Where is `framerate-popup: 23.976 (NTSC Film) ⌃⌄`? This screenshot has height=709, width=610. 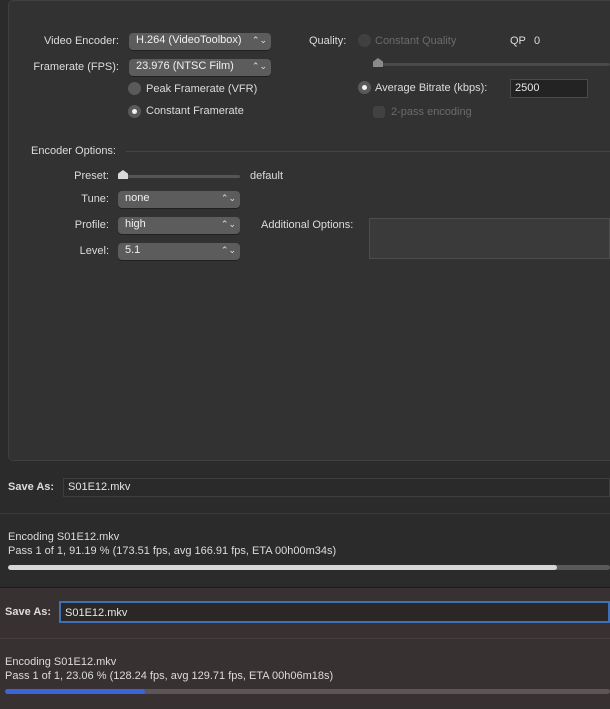
framerate-popup: 23.976 (NTSC Film) ⌃⌄ is located at coordinates (200, 67).